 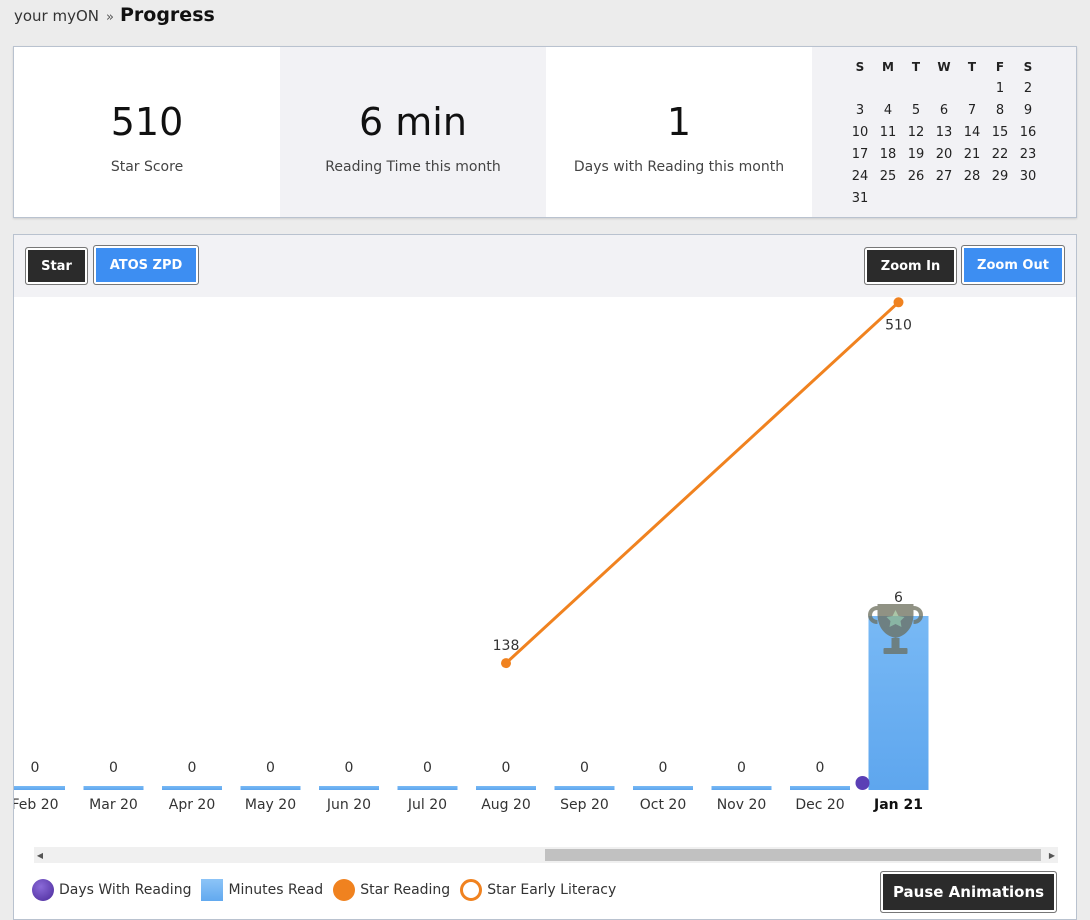 What do you see at coordinates (860, 198) in the screenshot?
I see `calendar-day: 31` at bounding box center [860, 198].